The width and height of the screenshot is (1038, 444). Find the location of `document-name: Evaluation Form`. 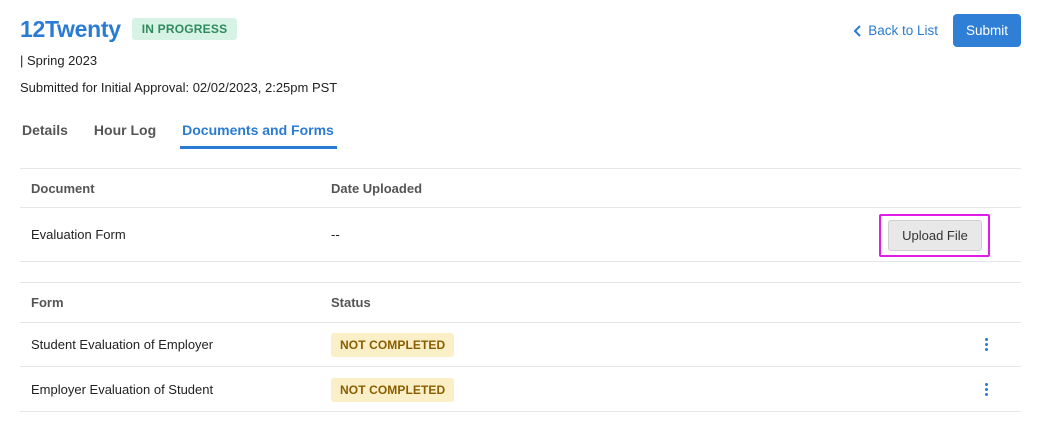

document-name: Evaluation Form is located at coordinates (78, 234).